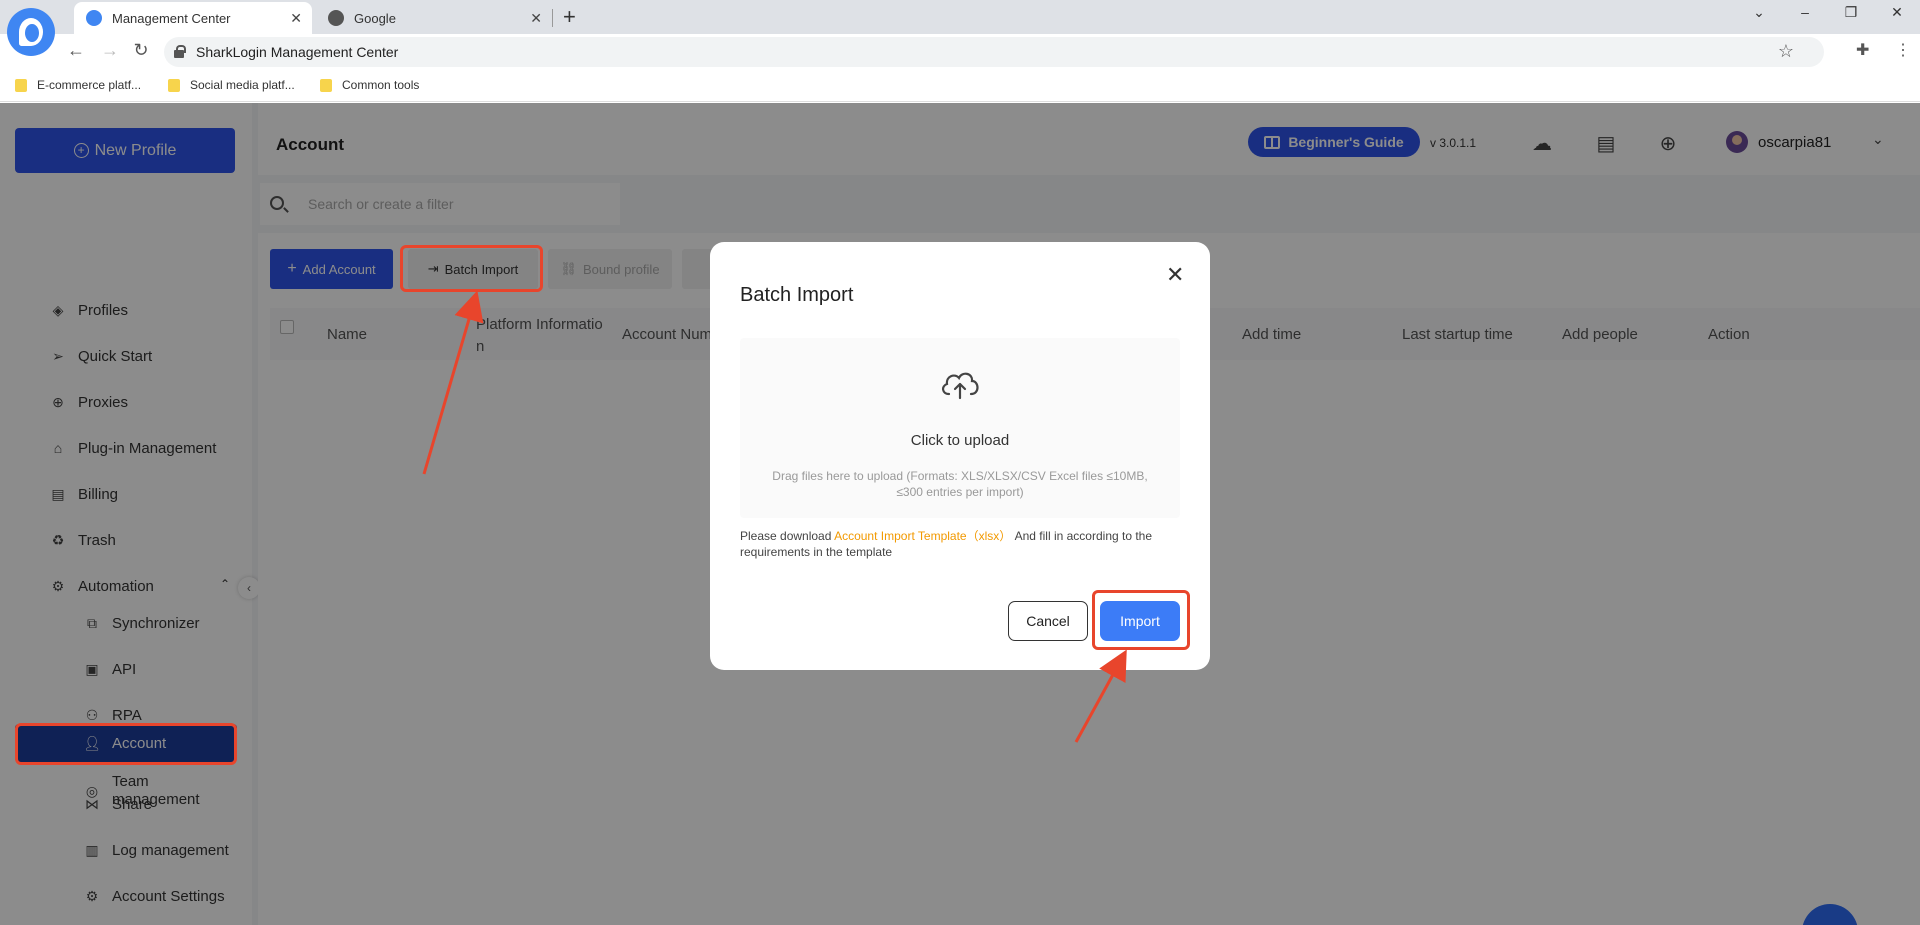 This screenshot has width=1920, height=925. I want to click on sharklogin-favicon-icon, so click(94, 18).